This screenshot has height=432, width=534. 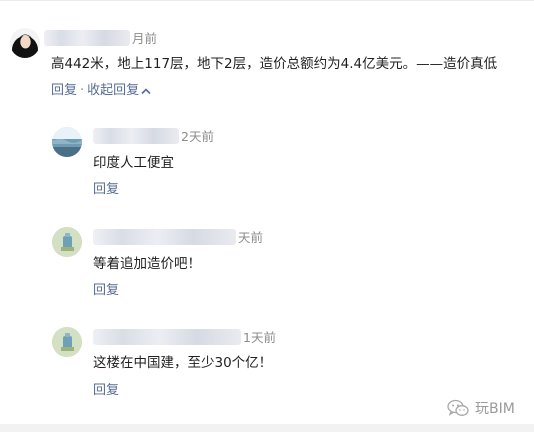 I want to click on bottom-bar, so click(x=267, y=428).